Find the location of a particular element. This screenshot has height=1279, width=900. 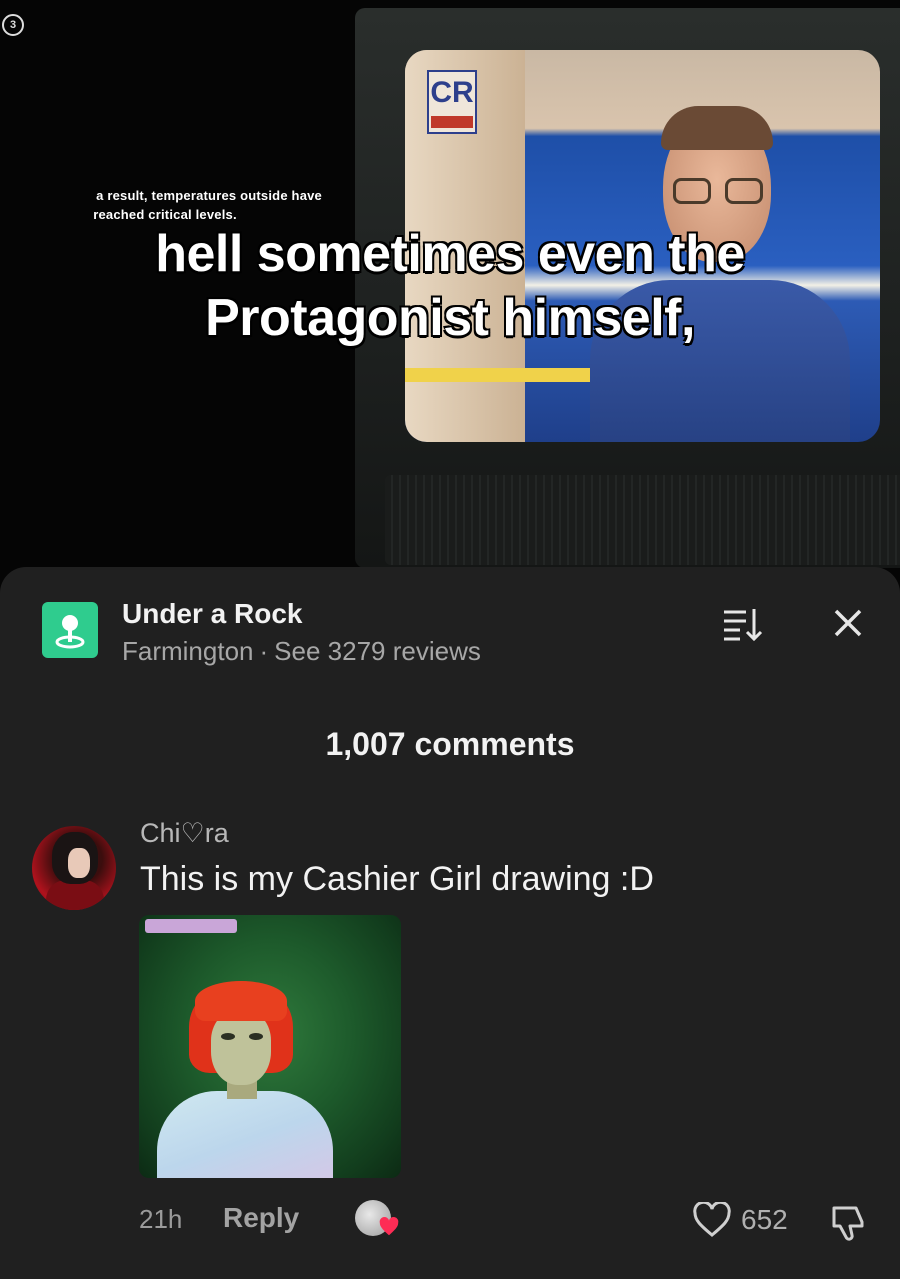

reviews-link: See 3279 reviews is located at coordinates (377, 651).